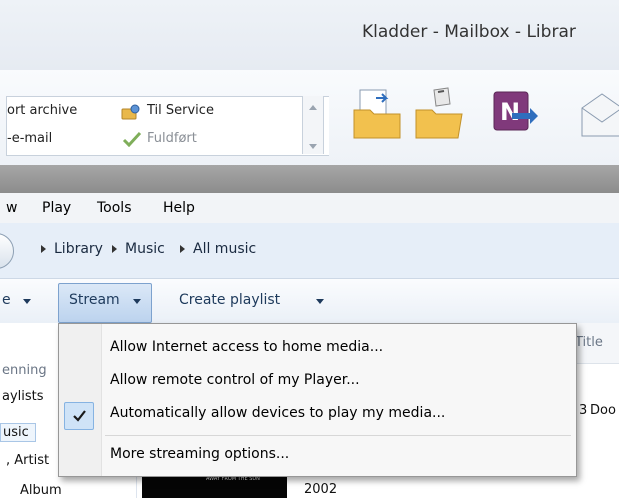 This screenshot has height=498, width=619. What do you see at coordinates (23, 396) in the screenshot?
I see `nav-playlists: aylists` at bounding box center [23, 396].